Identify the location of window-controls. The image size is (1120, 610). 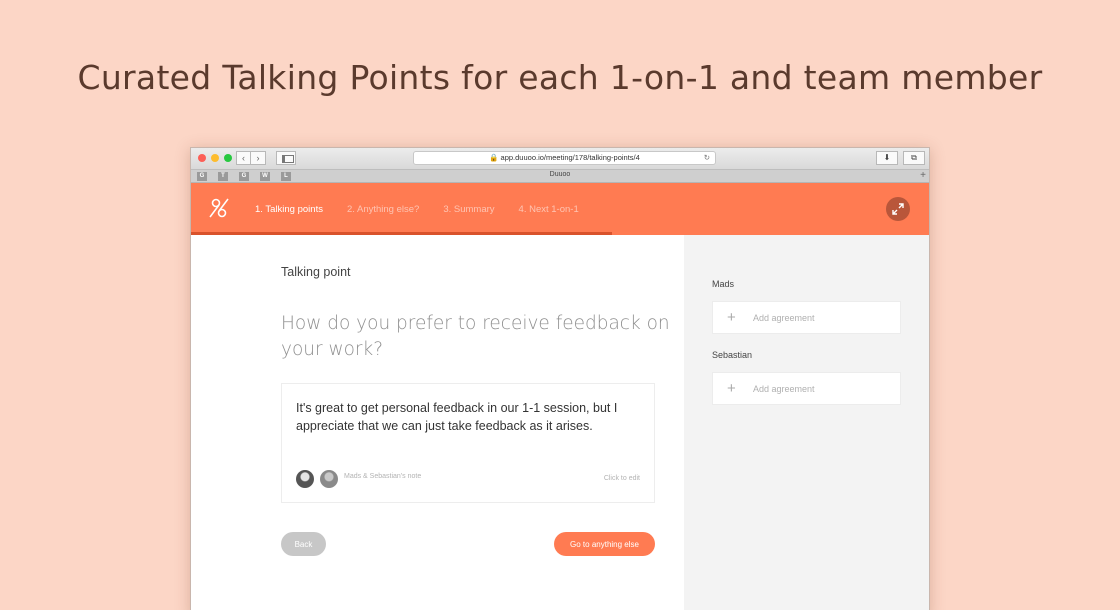
(215, 158).